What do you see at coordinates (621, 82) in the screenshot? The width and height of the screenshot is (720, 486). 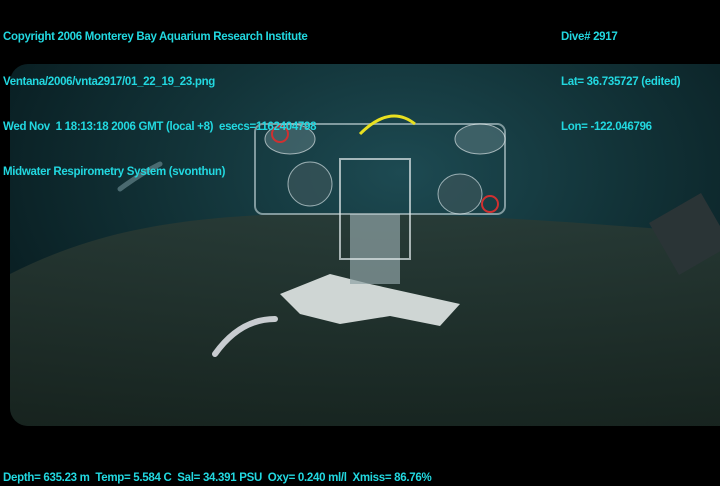 I see `latitude: Lat= 36.735727 (edited)` at bounding box center [621, 82].